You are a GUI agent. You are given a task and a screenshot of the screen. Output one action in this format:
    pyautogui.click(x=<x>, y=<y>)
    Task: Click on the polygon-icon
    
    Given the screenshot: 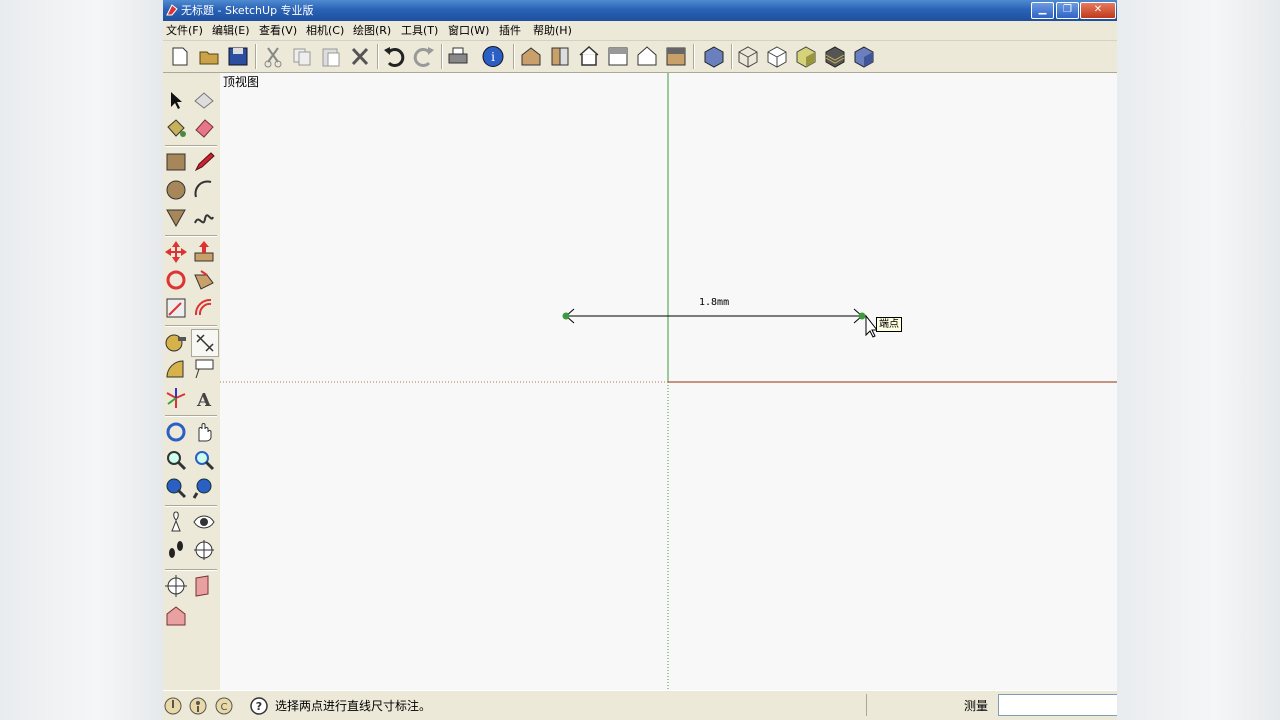 What is the action you would take?
    pyautogui.click(x=176, y=218)
    